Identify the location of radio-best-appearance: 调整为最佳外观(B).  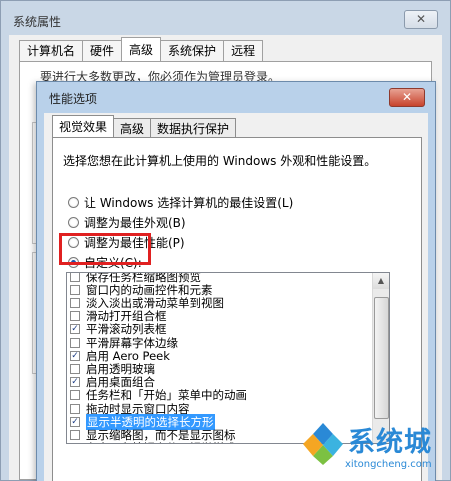
(127, 222).